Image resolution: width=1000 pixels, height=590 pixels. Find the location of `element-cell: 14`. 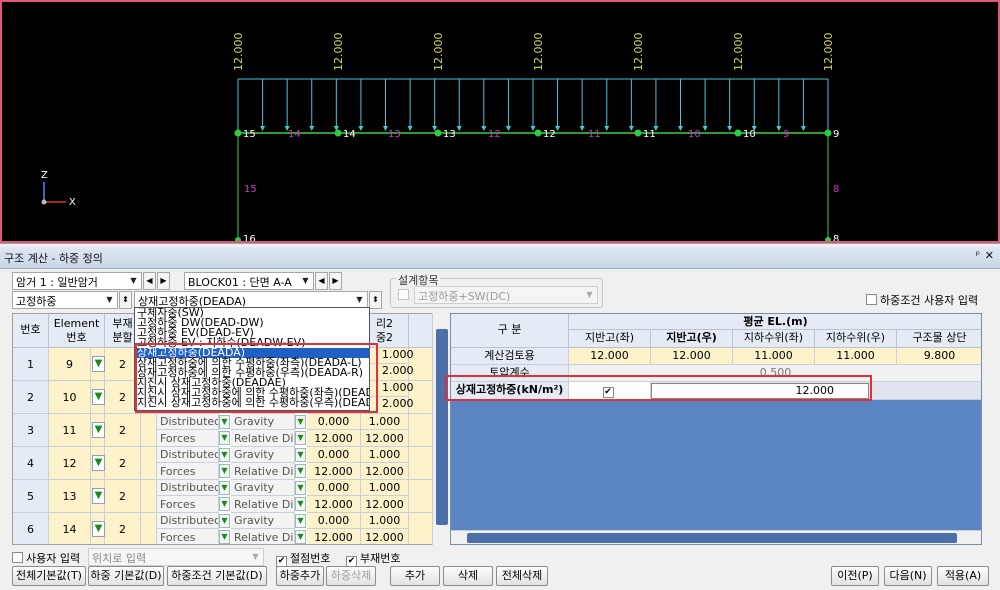

element-cell: 14 is located at coordinates (70, 528).